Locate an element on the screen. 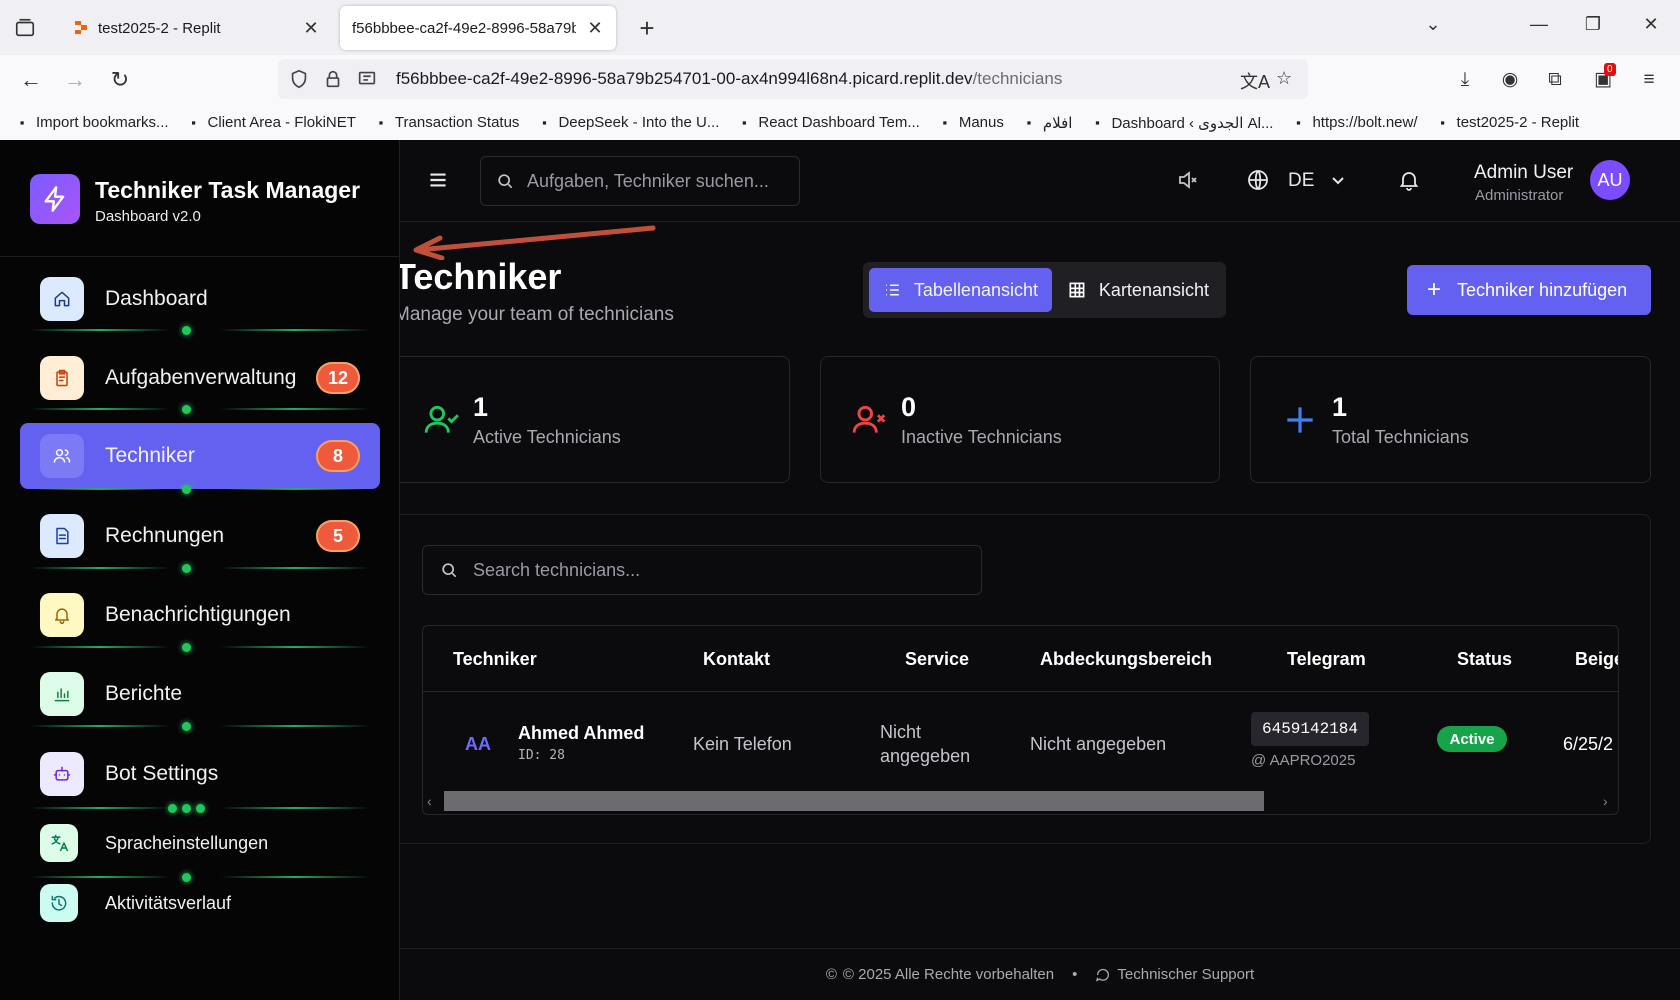 The width and height of the screenshot is (1680, 1000). app-menu-icon: ≡ is located at coordinates (1649, 80).